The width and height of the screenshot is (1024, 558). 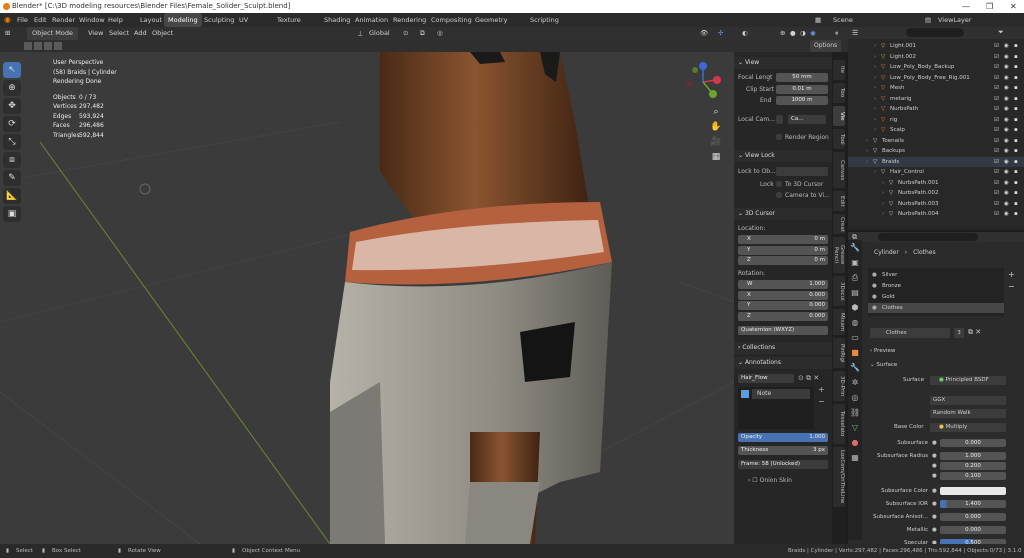 What do you see at coordinates (928, 237) in the screenshot?
I see `properties-search-input` at bounding box center [928, 237].